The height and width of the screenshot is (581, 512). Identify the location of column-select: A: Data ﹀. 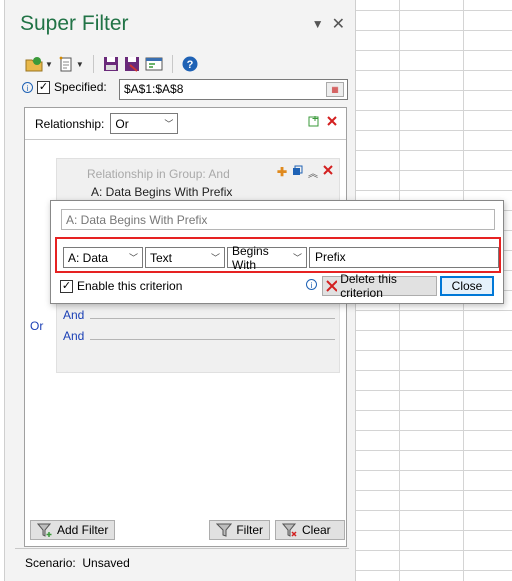
(103, 257).